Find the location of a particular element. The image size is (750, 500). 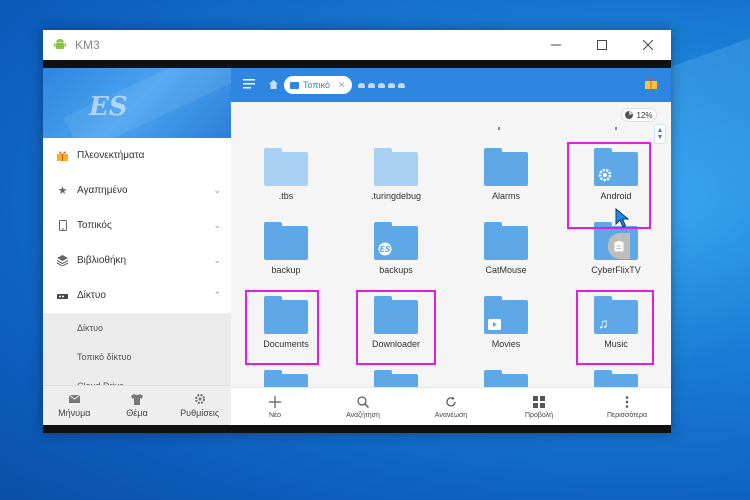

menu-icon is located at coordinates (249, 85).